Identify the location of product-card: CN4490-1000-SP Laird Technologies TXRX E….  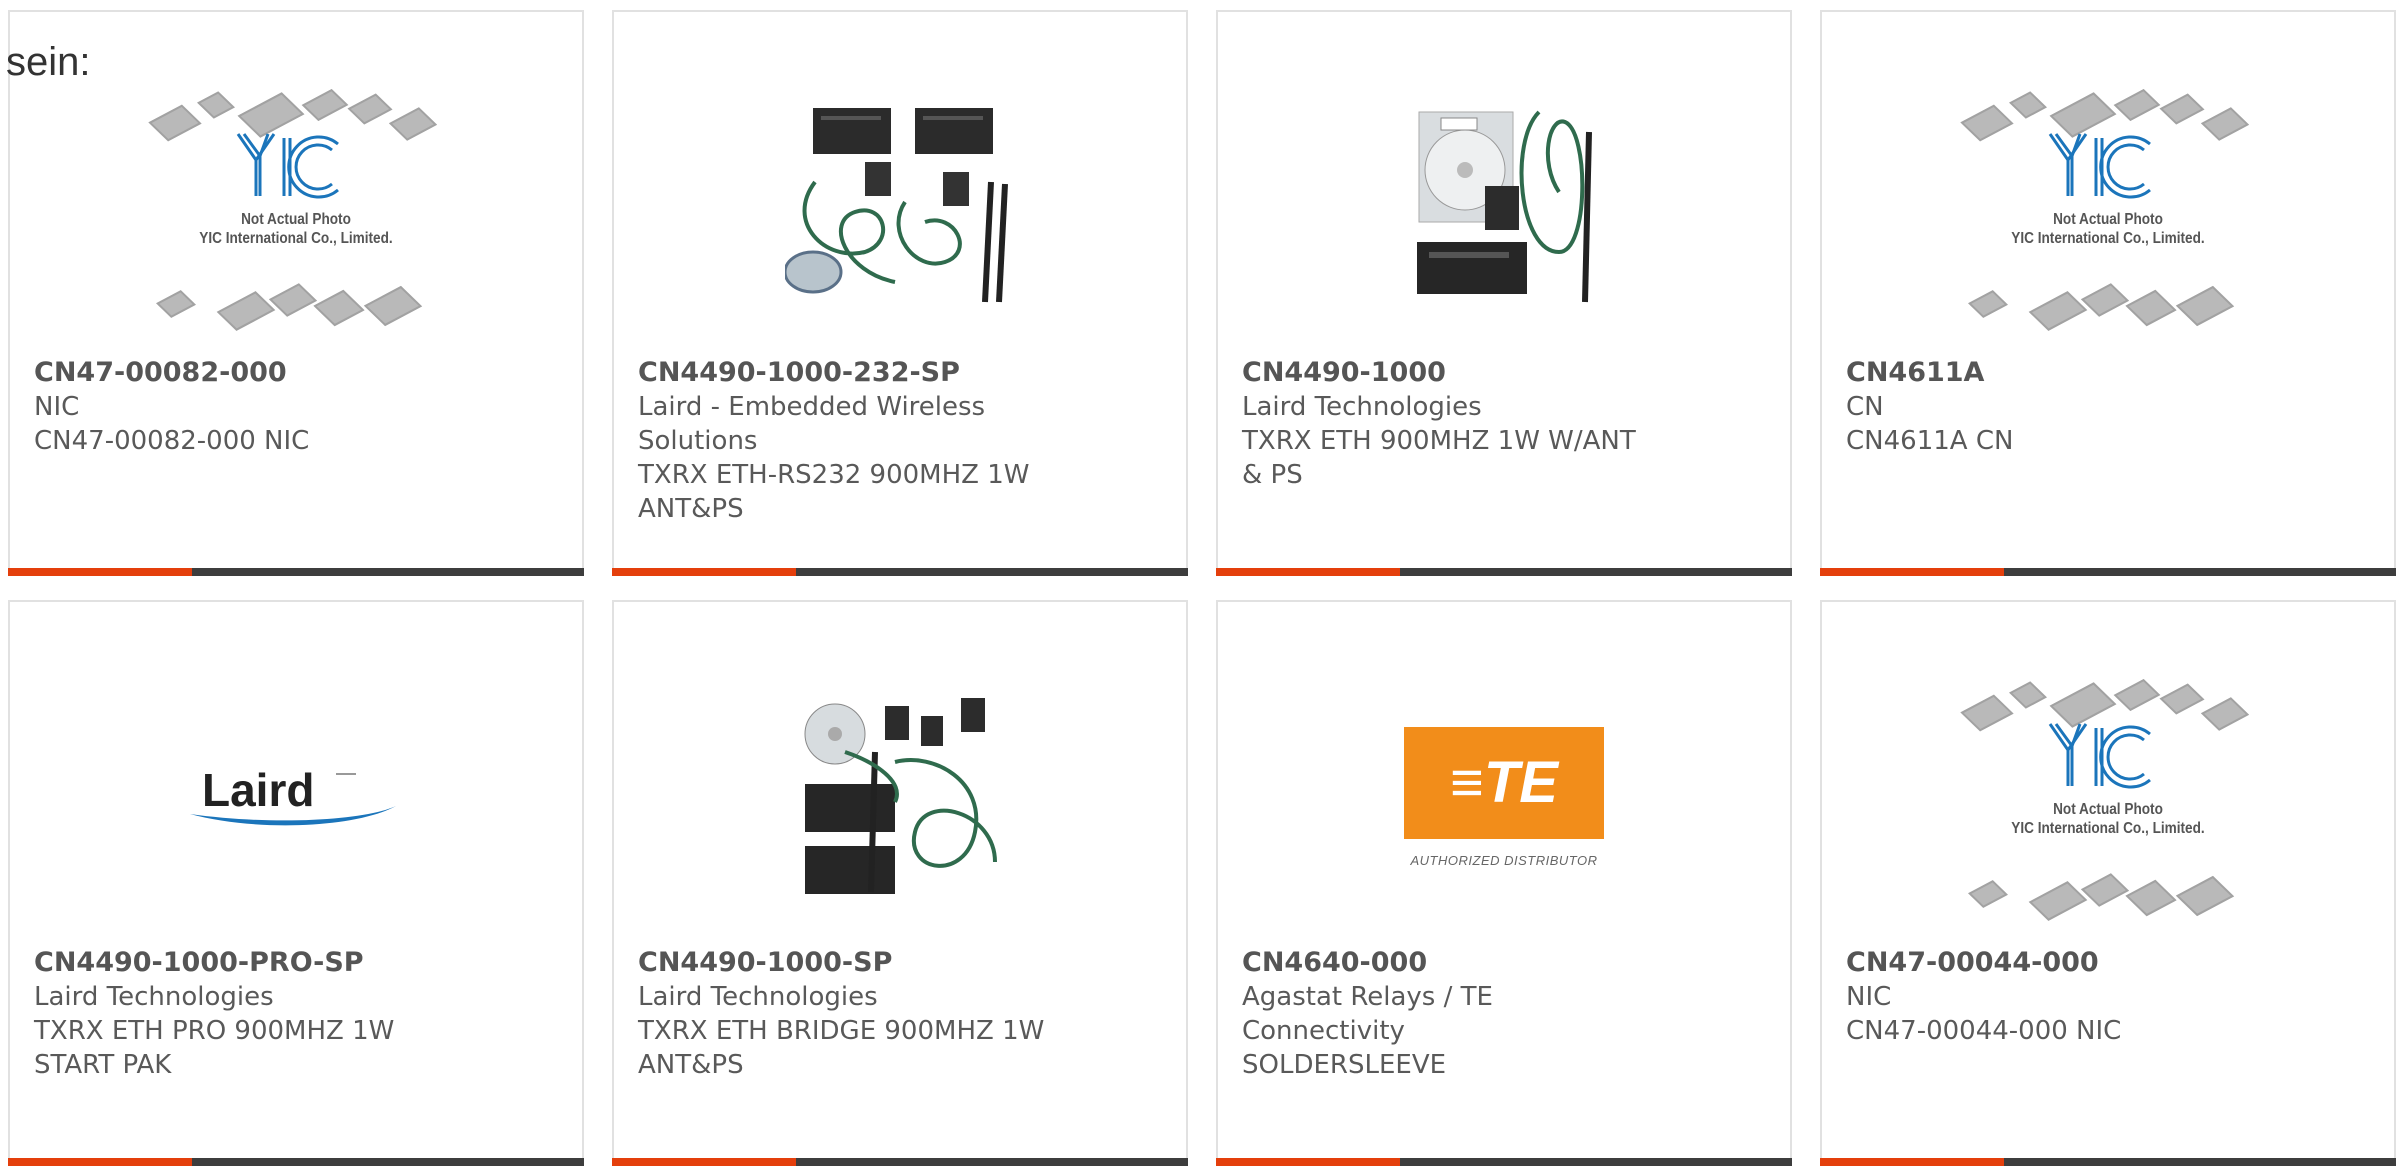
(900, 883).